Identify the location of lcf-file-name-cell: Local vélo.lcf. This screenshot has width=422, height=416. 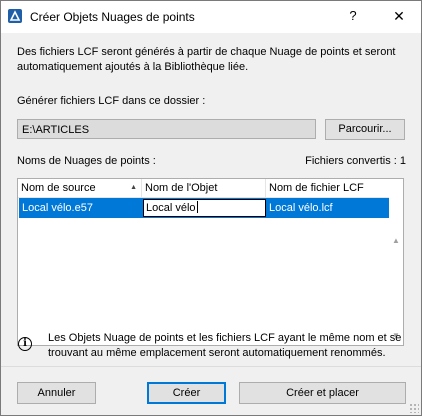
(301, 208).